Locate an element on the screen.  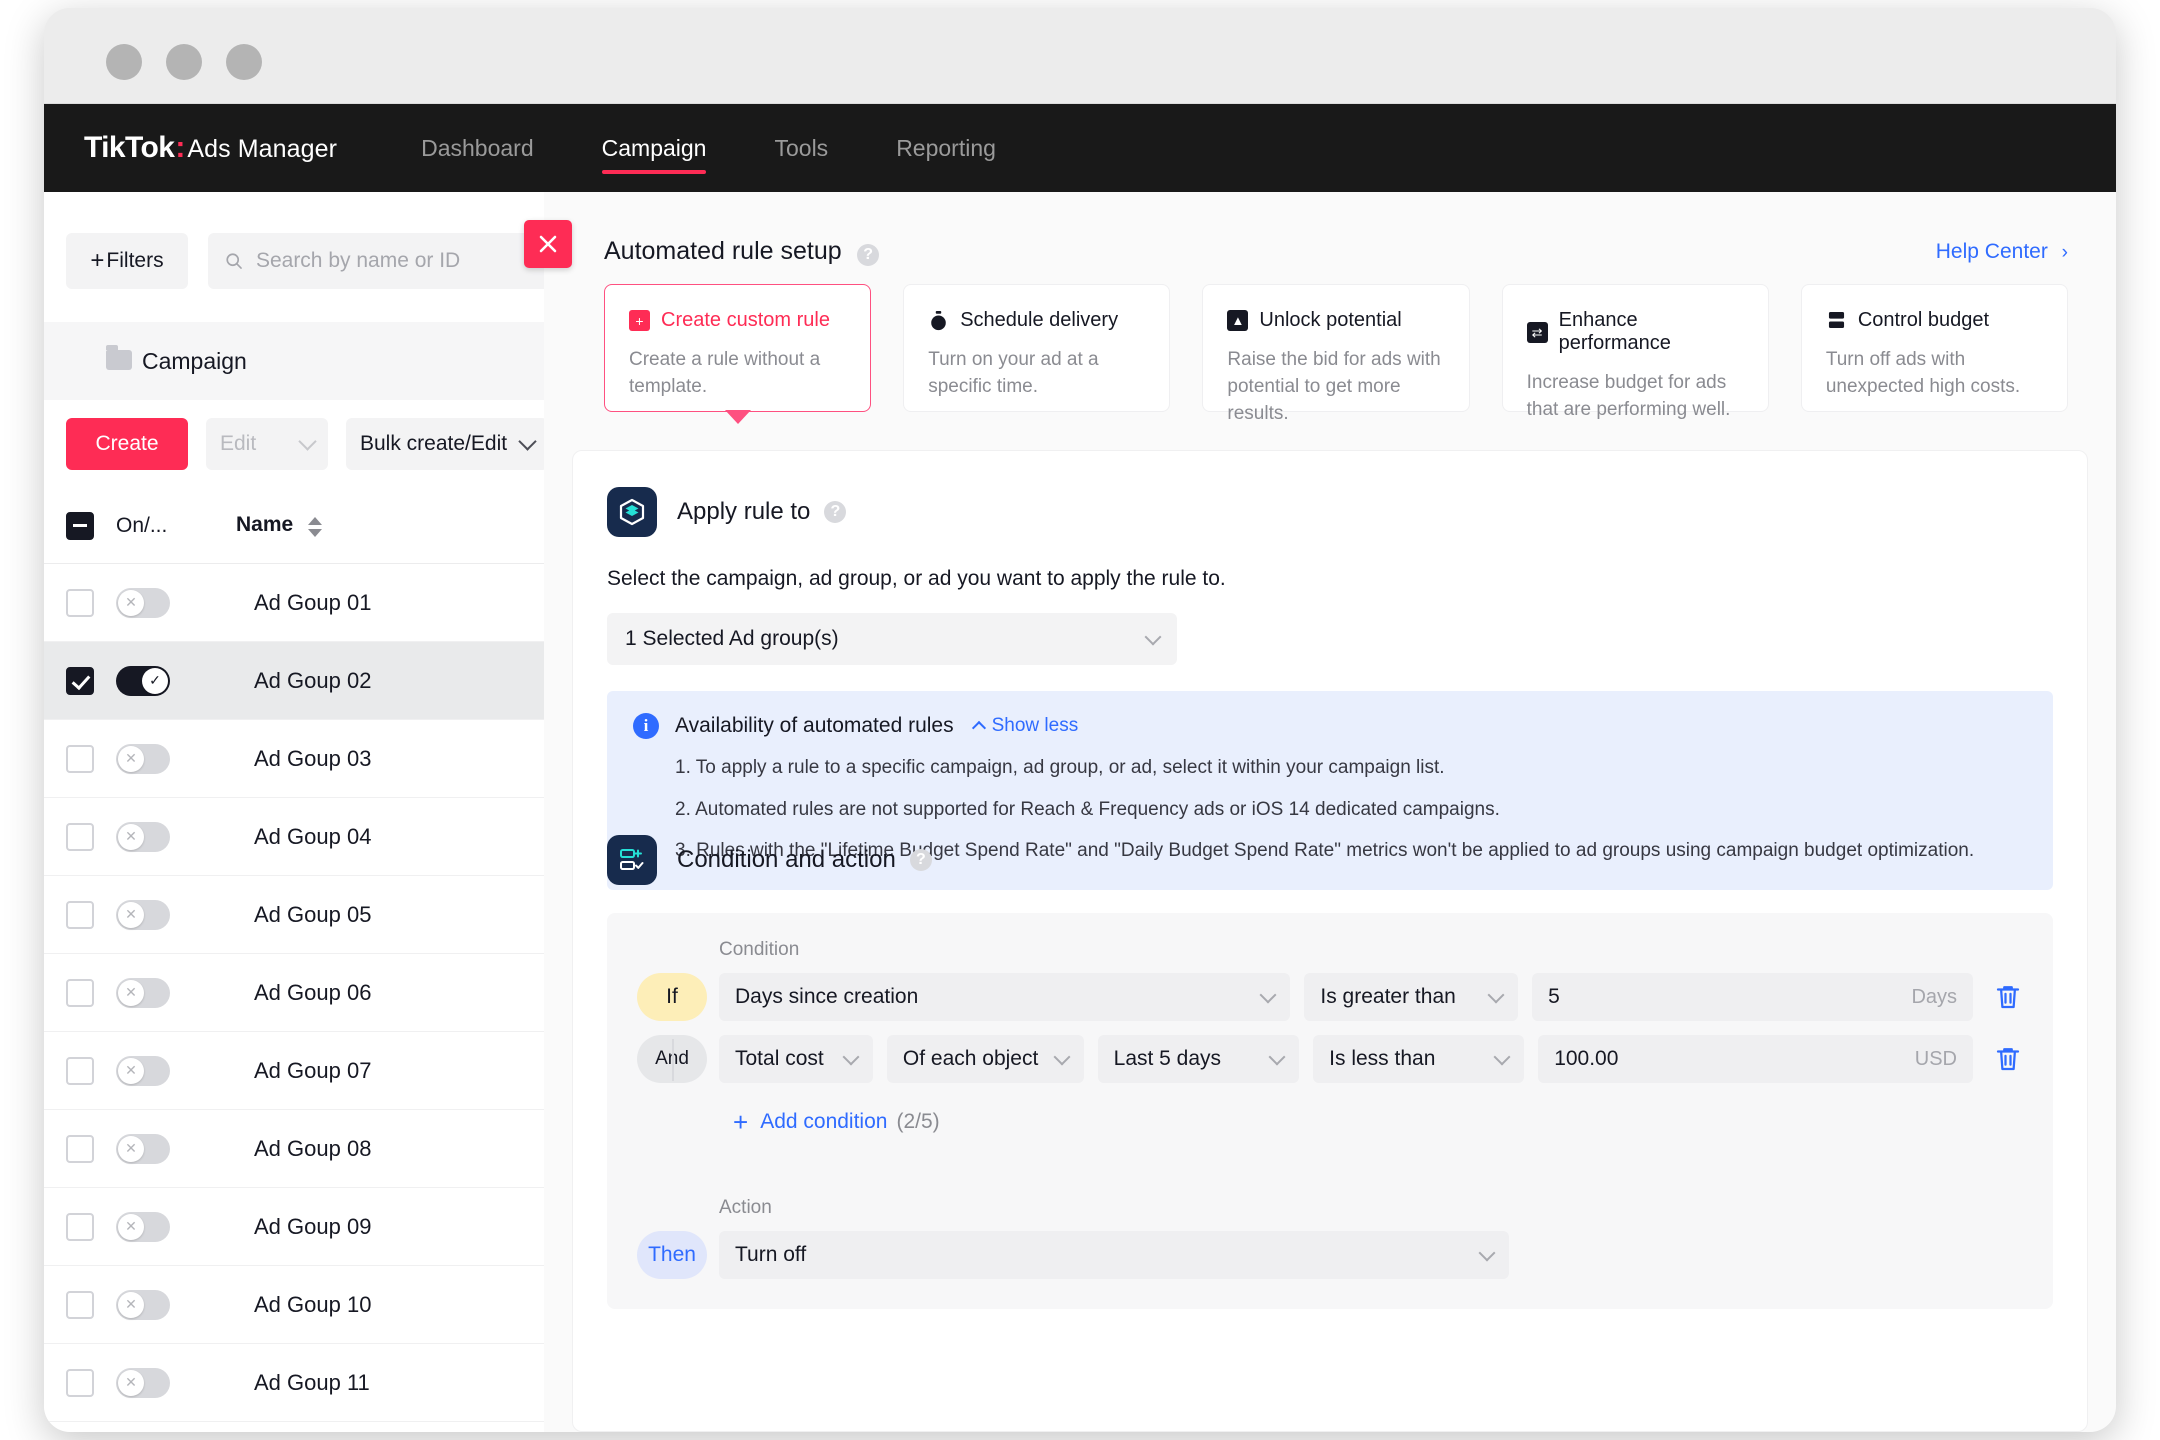
table-row: ✕ Ad Goup 11 is located at coordinates (314, 1383).